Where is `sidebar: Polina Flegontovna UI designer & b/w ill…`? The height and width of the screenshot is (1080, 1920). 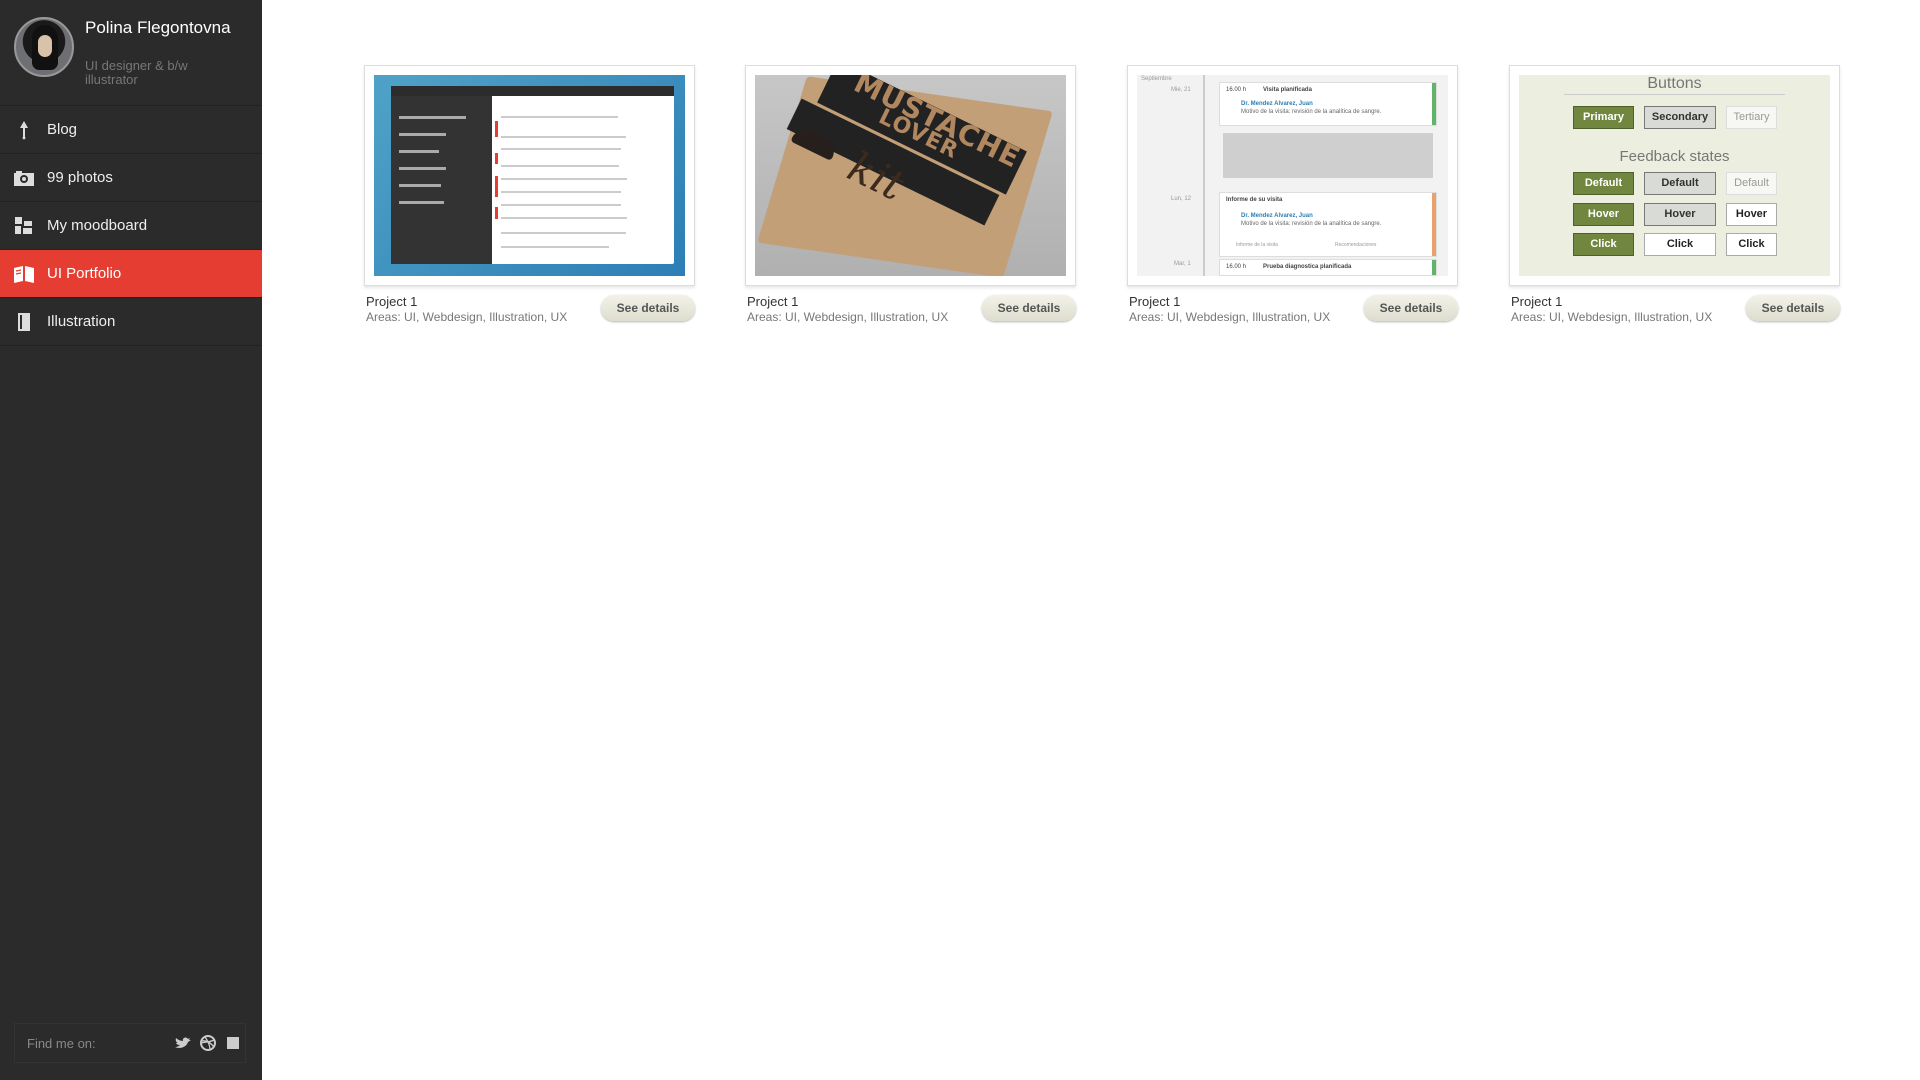
sidebar: Polina Flegontovna UI designer & b/w ill… is located at coordinates (131, 540).